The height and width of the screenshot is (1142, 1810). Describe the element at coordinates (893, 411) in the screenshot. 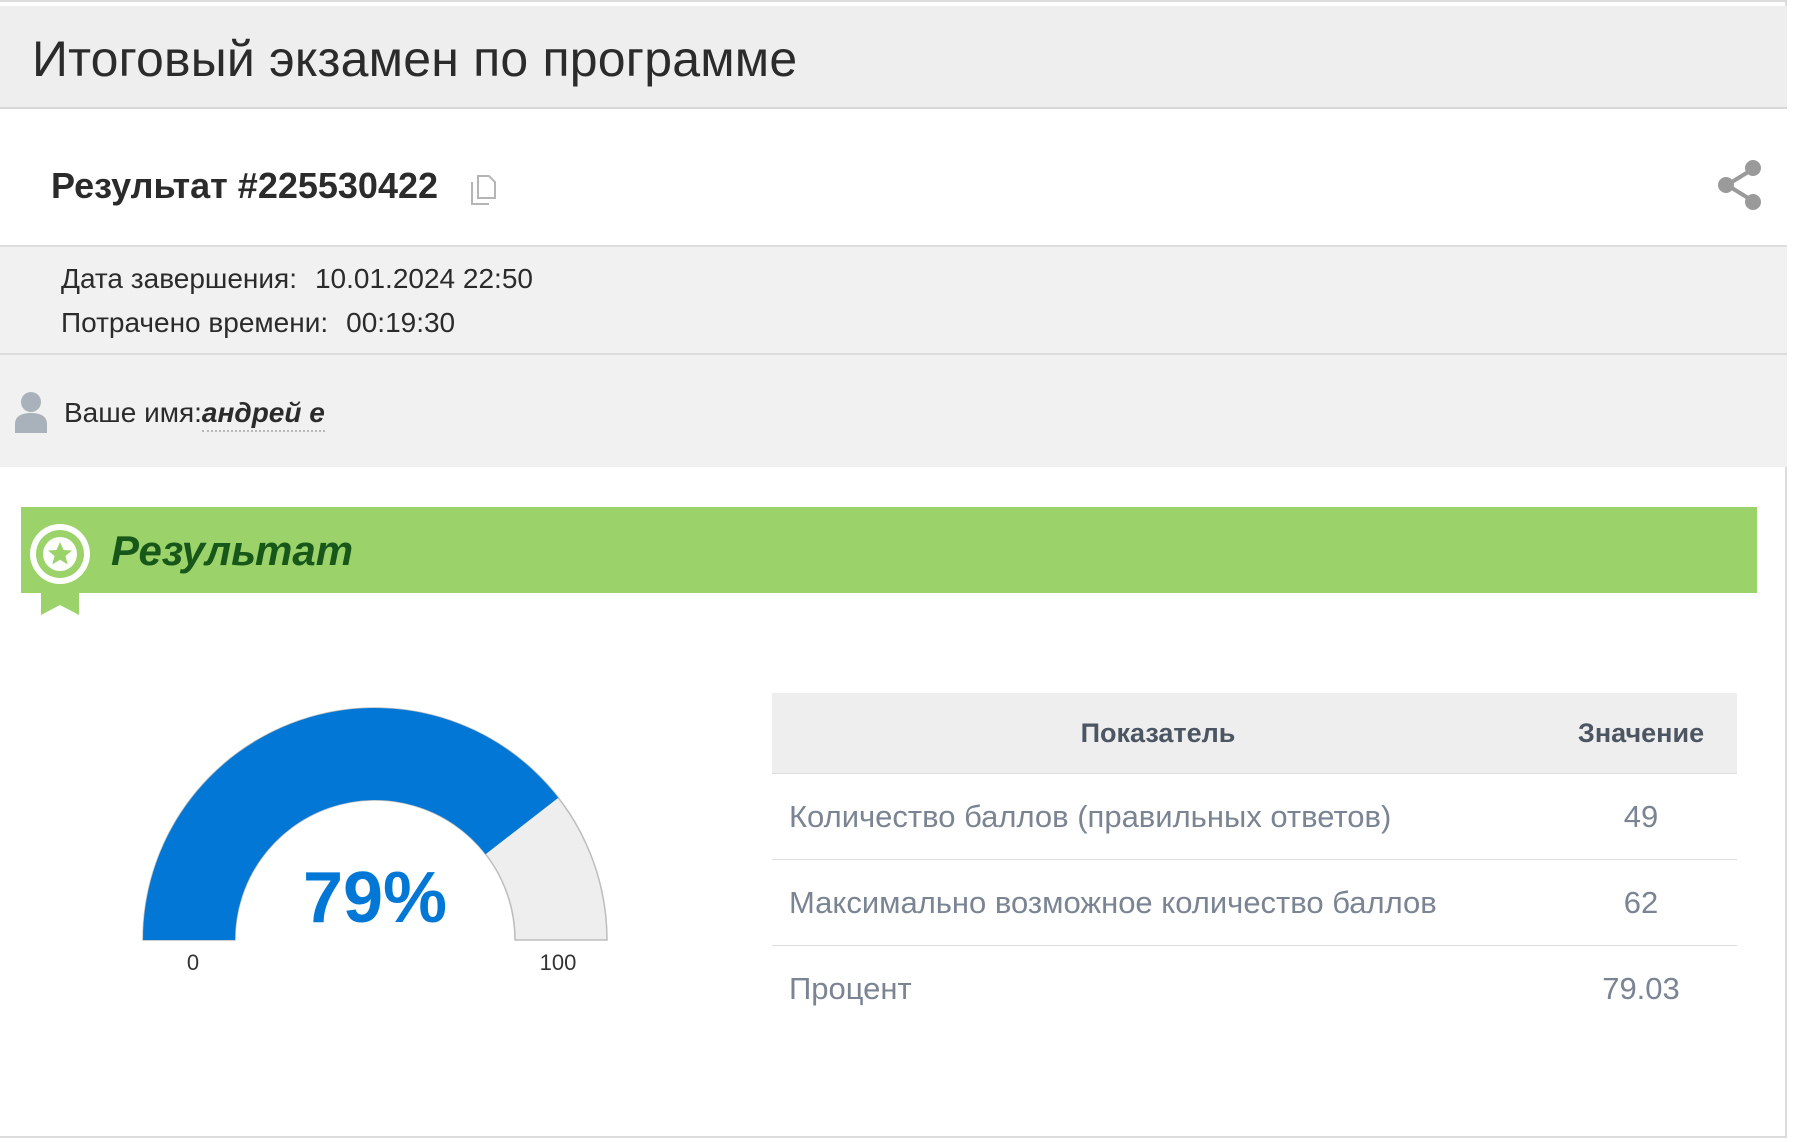

I see `user-name-row: Ваше имя:андрей е` at that location.